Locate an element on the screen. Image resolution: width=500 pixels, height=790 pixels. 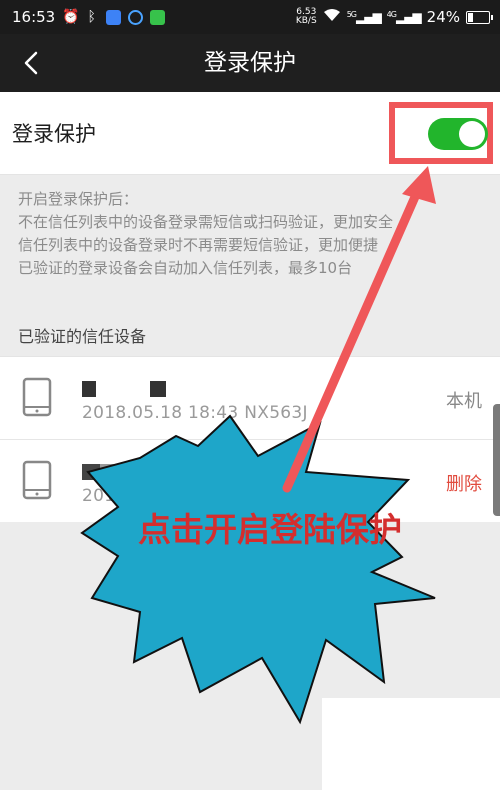
status-bar: 16:53 ⏰ ᛒ 6.53 KB/S 5G▂▄▆ 4G▂▄▆ 24% is located at coordinates (250, 17).